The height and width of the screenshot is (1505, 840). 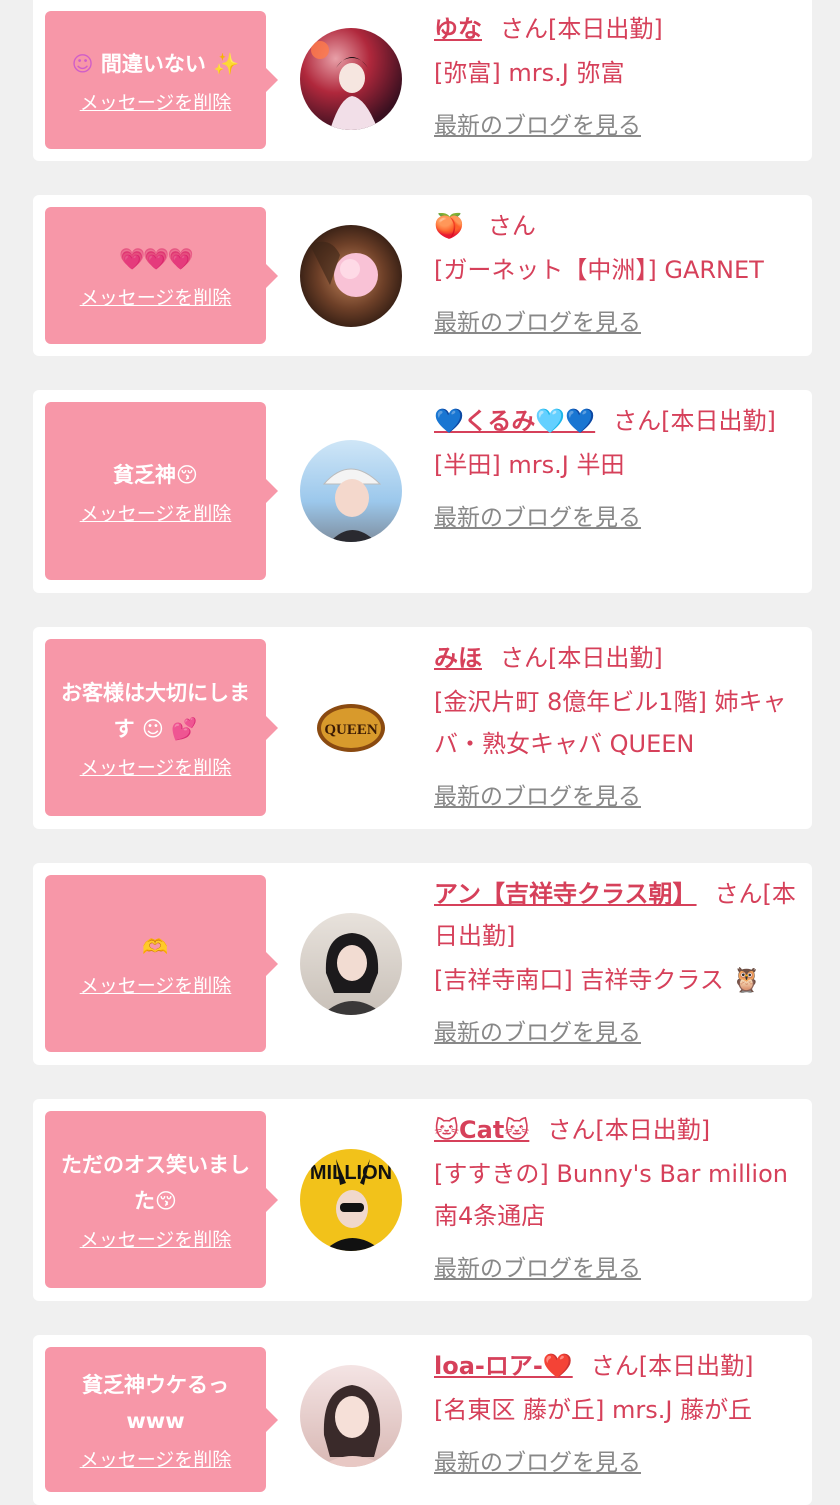 I want to click on bubble-message: ☺ 間違いない ✨, so click(x=155, y=63).